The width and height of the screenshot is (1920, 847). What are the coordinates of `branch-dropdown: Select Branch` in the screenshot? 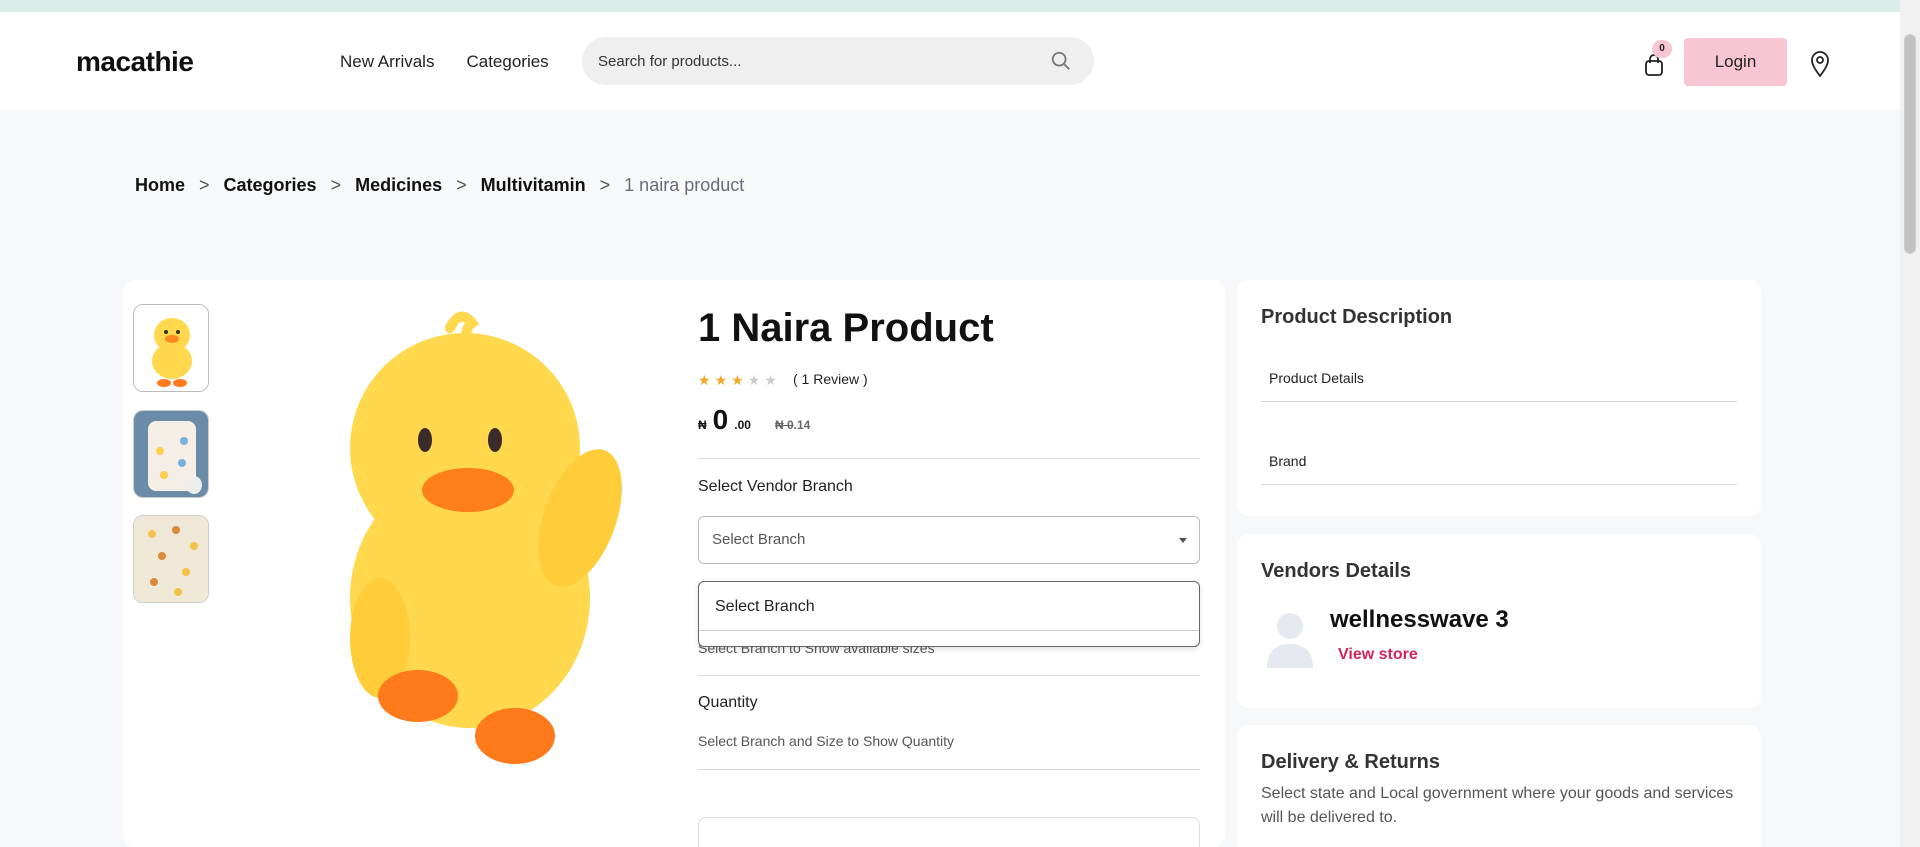 It's located at (949, 614).